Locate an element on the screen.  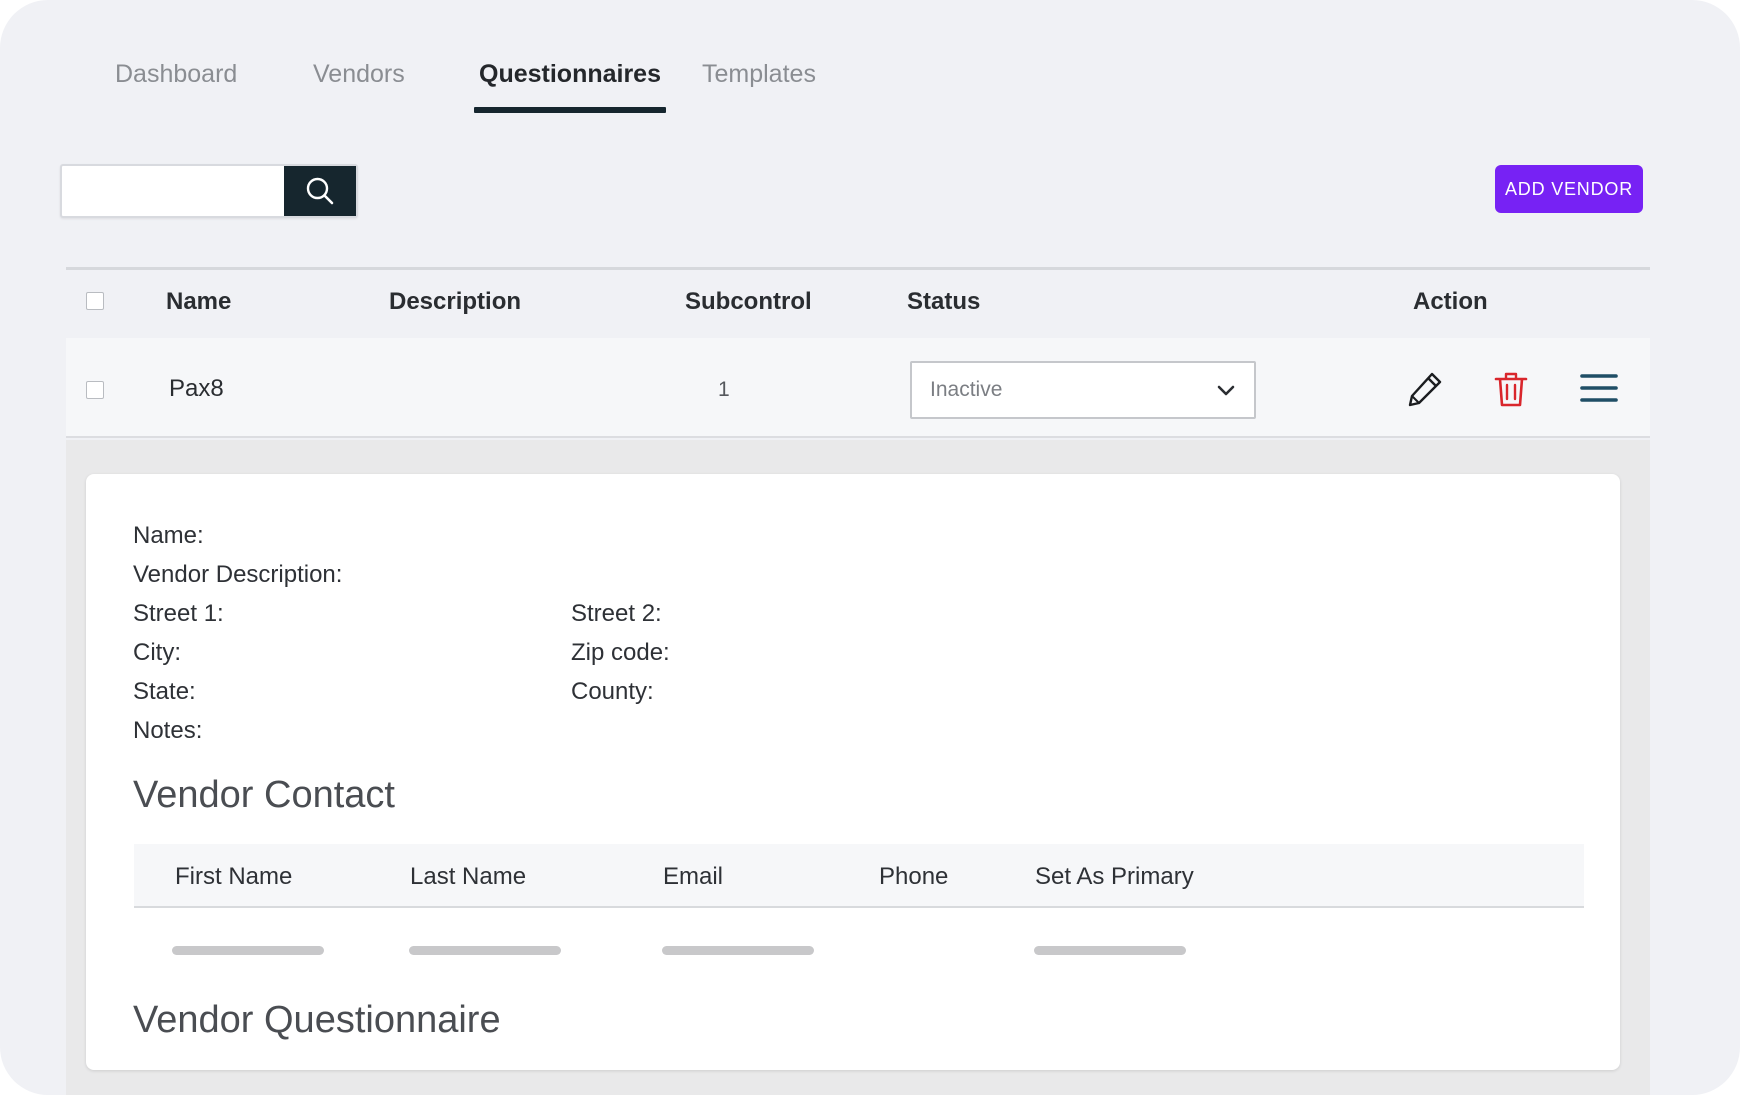
row-checkbox is located at coordinates (95, 390).